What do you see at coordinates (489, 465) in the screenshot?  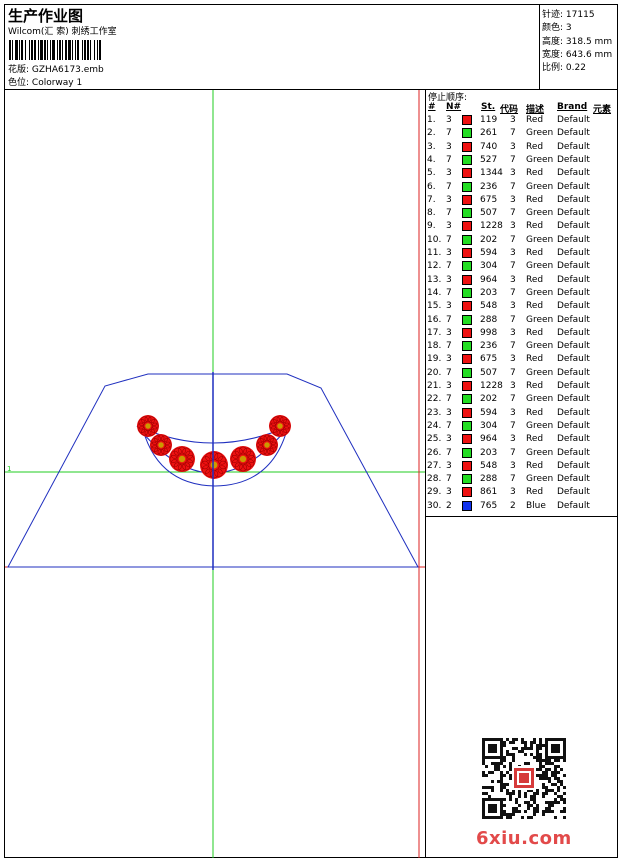 I see `row-stitches: 548` at bounding box center [489, 465].